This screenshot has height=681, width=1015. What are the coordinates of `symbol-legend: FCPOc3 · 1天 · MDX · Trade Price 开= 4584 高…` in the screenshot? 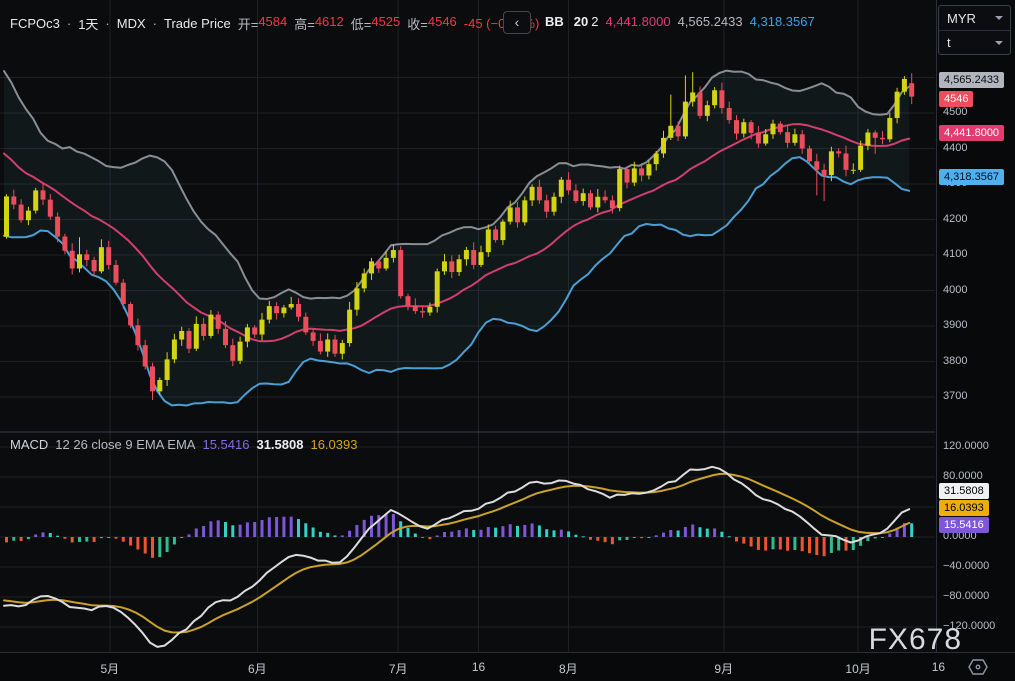 It's located at (275, 23).